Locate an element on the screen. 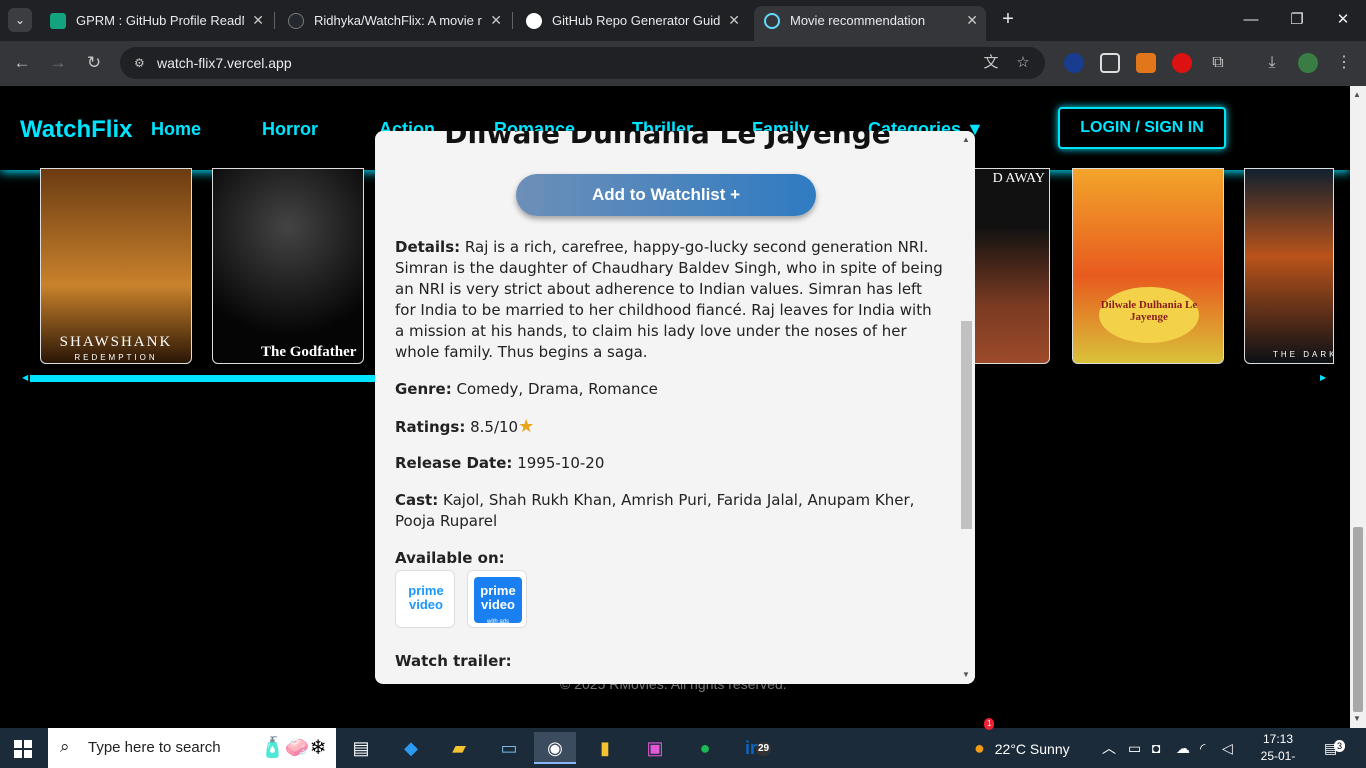  poster-shawshank: SHAWSHANK REDEMPTION is located at coordinates (116, 266).